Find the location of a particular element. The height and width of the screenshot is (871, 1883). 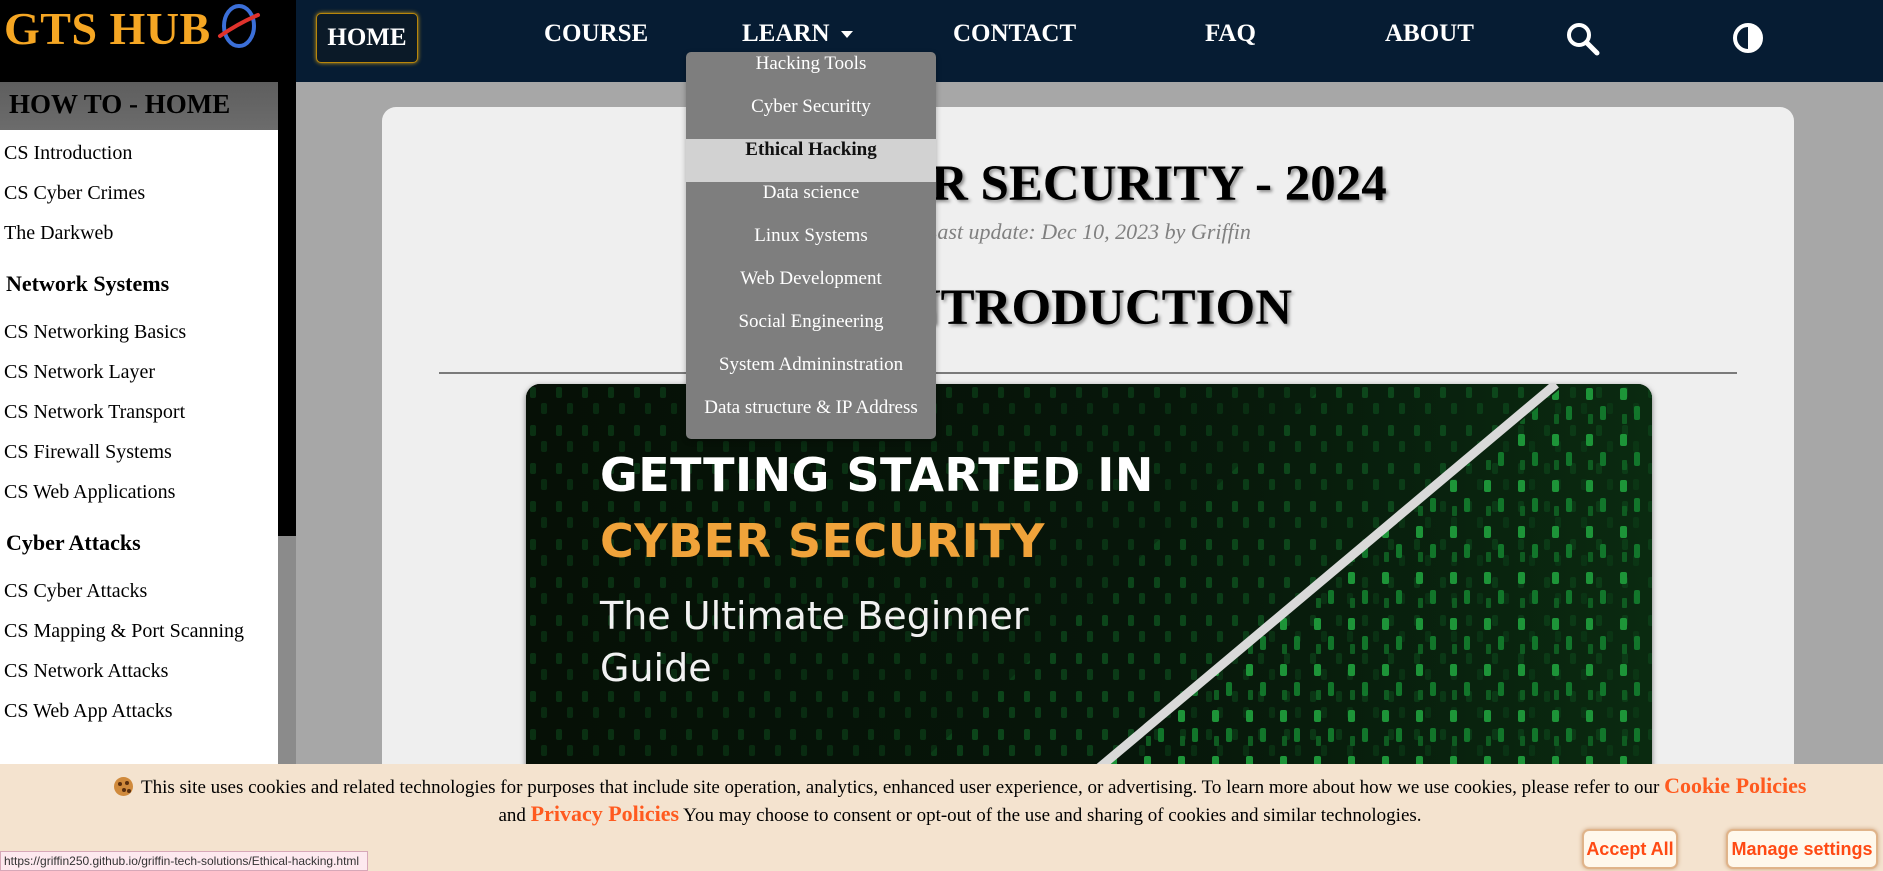

sidebar-header: HOW TO - HOME is located at coordinates (139, 106).